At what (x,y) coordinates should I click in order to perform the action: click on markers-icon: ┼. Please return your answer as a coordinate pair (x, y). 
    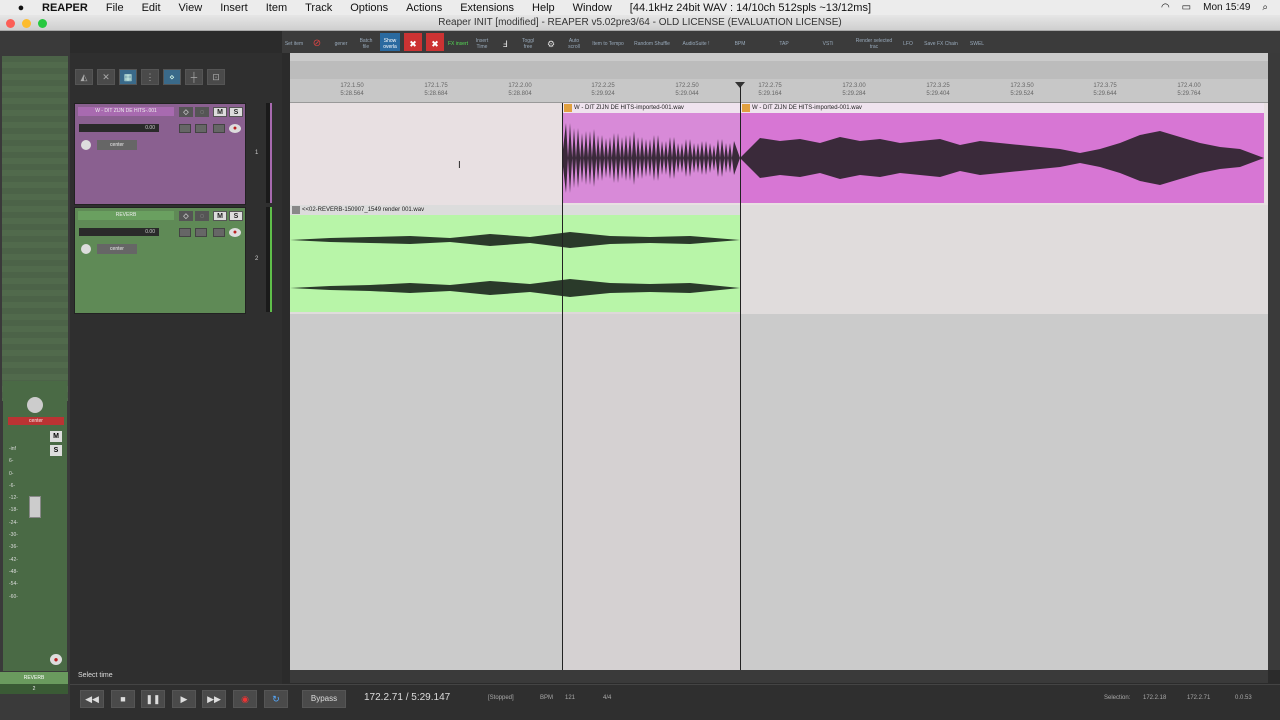
    Looking at the image, I should click on (194, 77).